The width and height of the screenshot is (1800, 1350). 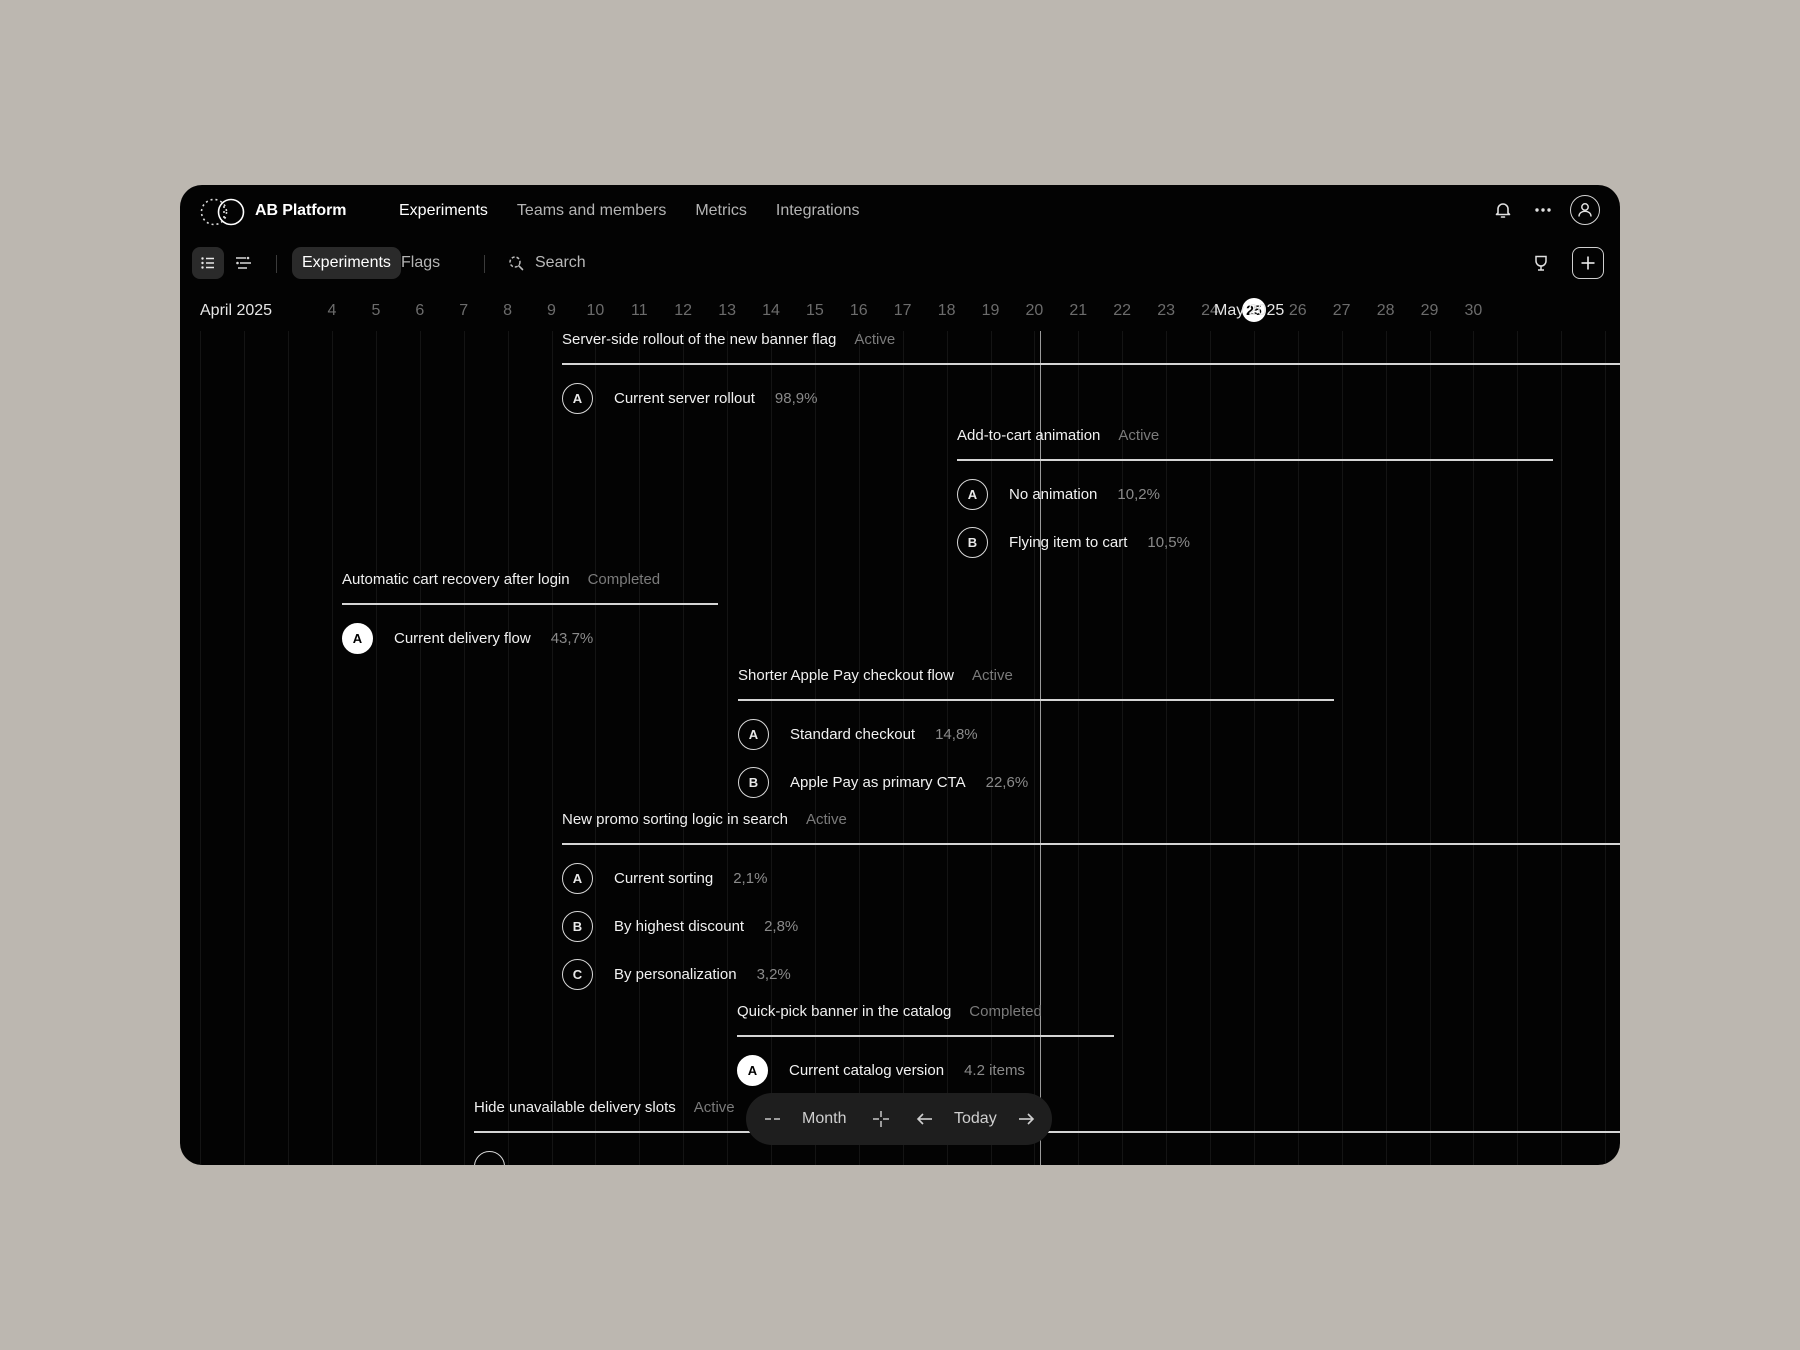 I want to click on day-label: 15, so click(x=815, y=311).